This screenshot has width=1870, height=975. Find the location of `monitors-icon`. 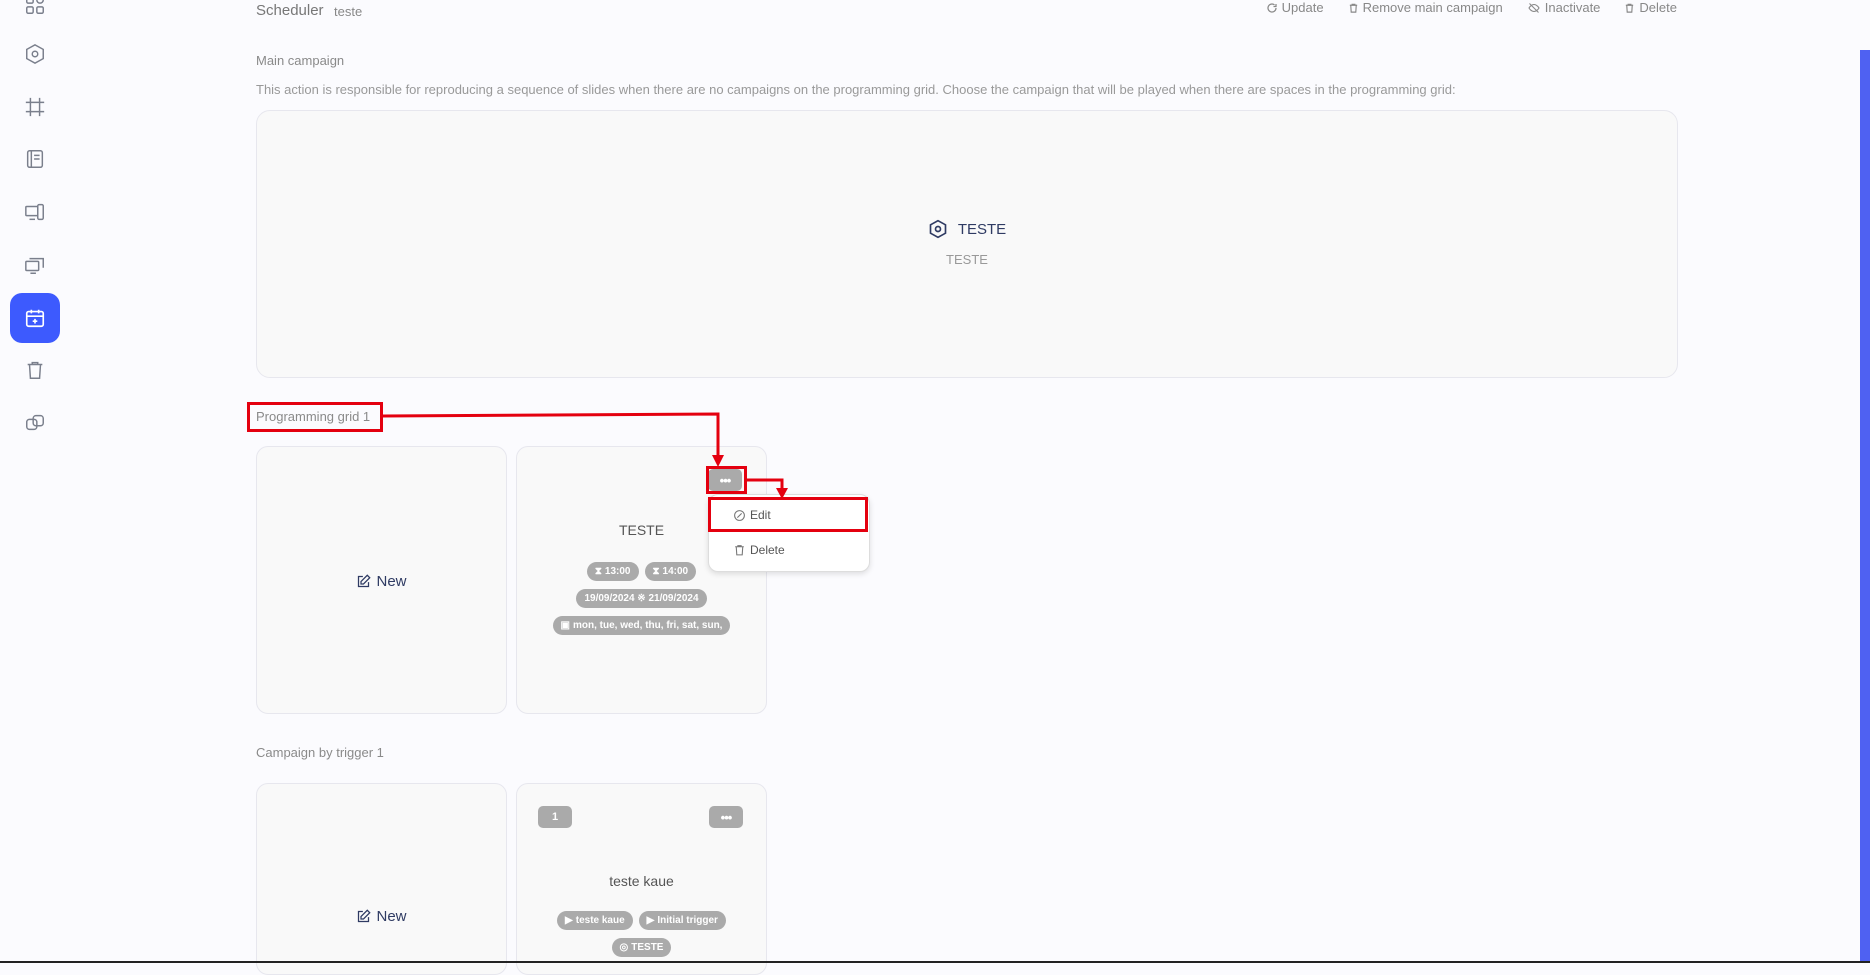

monitors-icon is located at coordinates (34, 265).